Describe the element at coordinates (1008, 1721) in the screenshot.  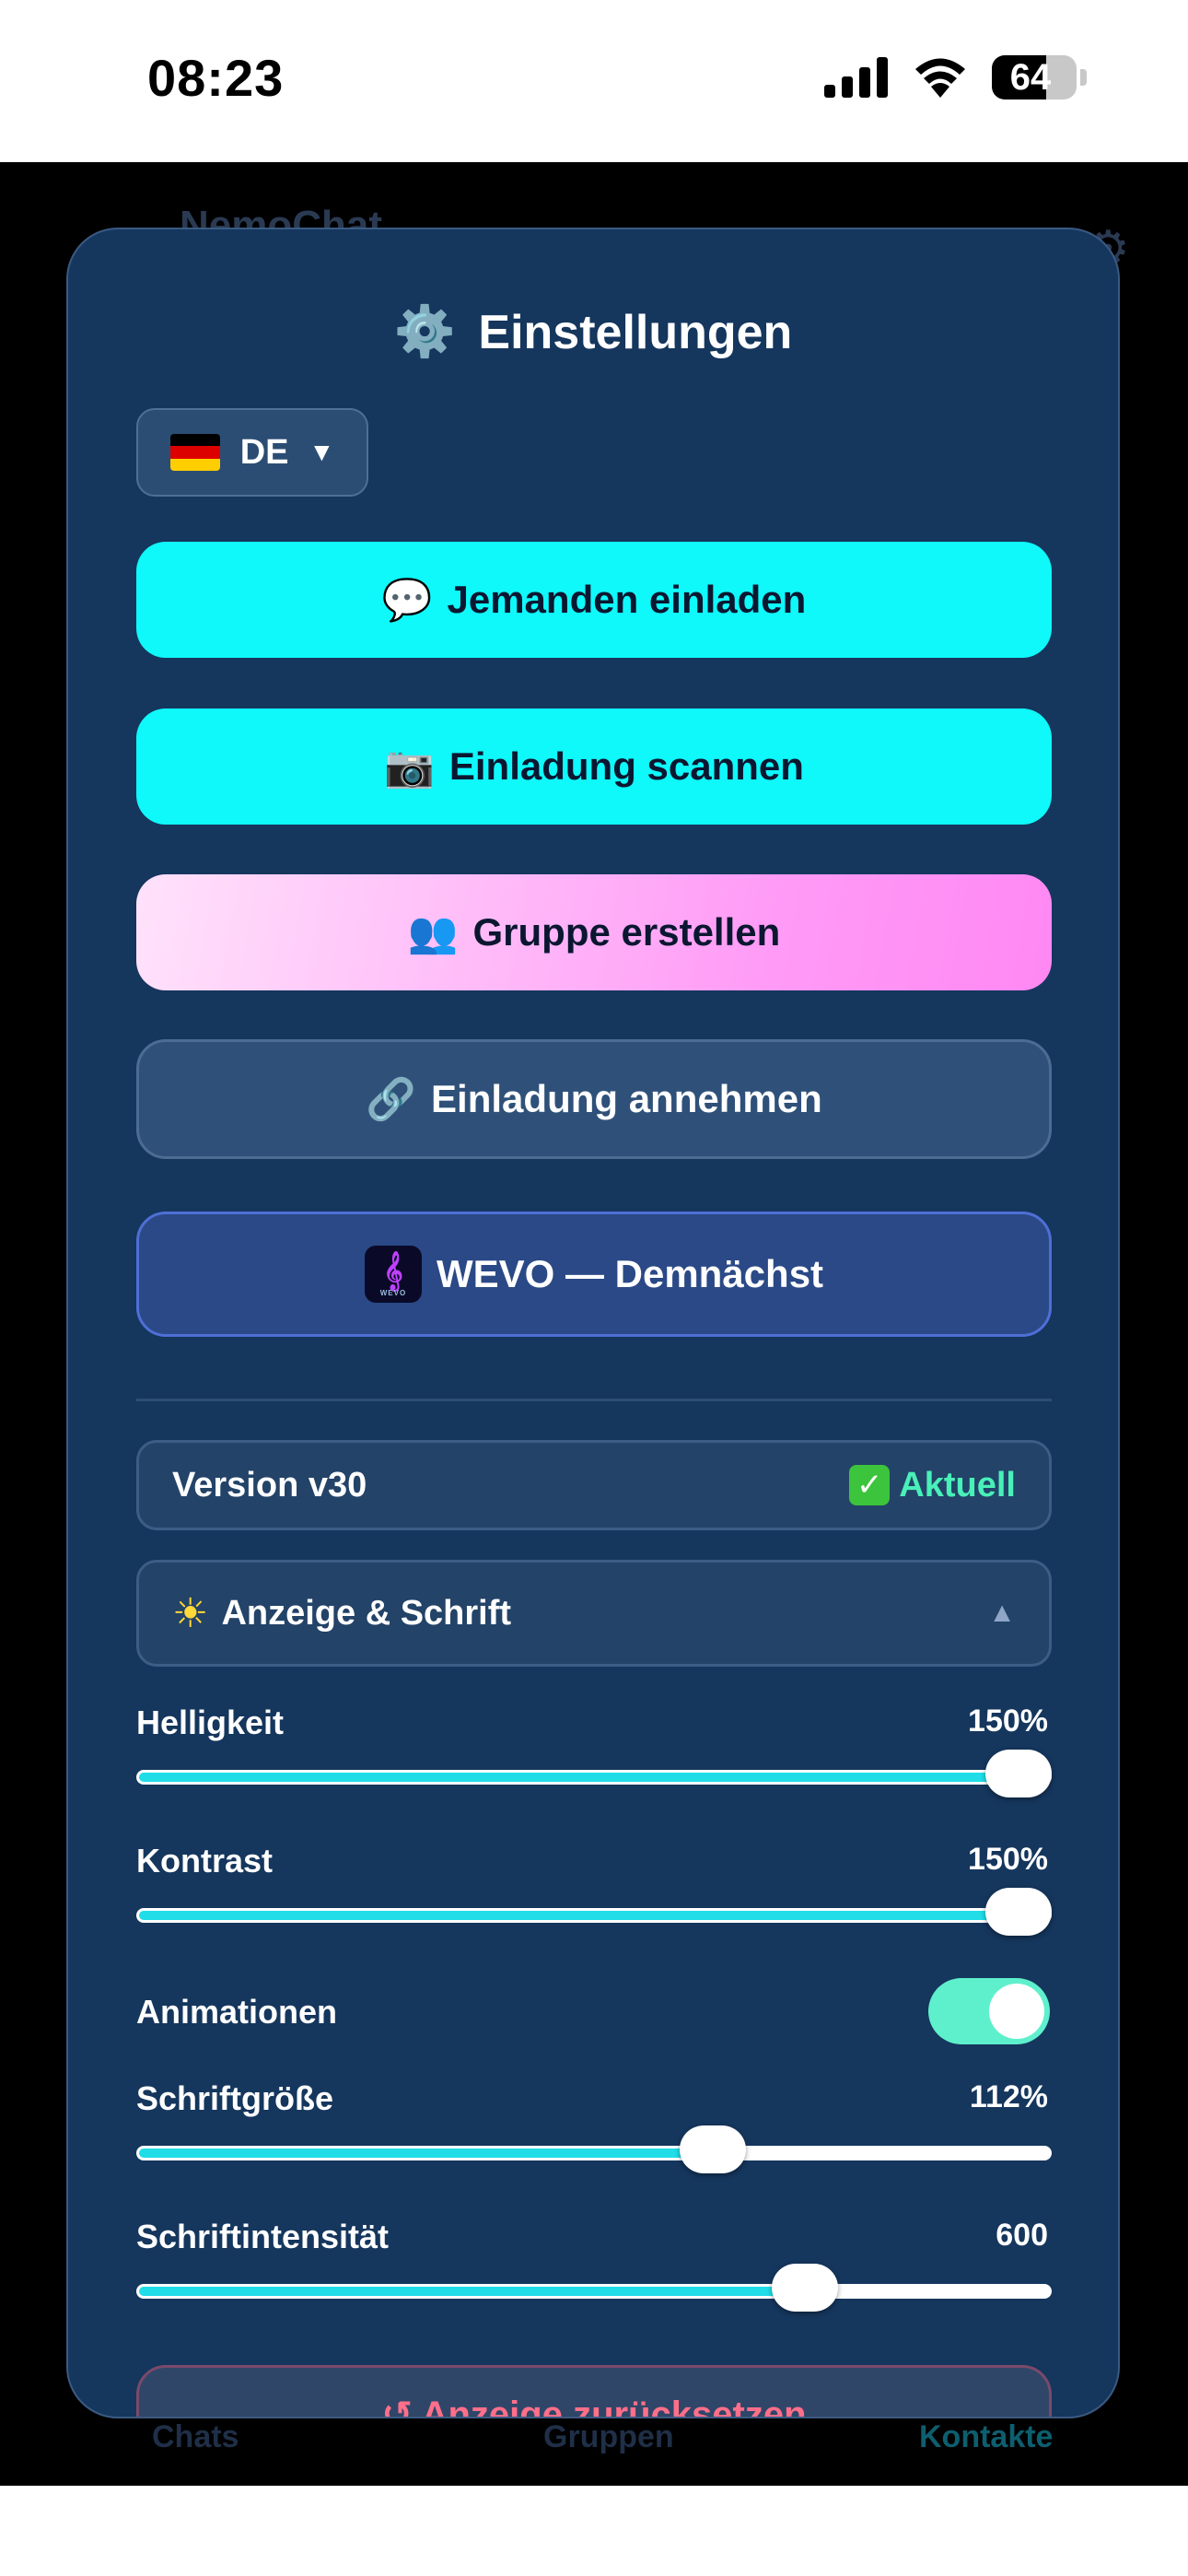
I see `brightness-value: 150%` at that location.